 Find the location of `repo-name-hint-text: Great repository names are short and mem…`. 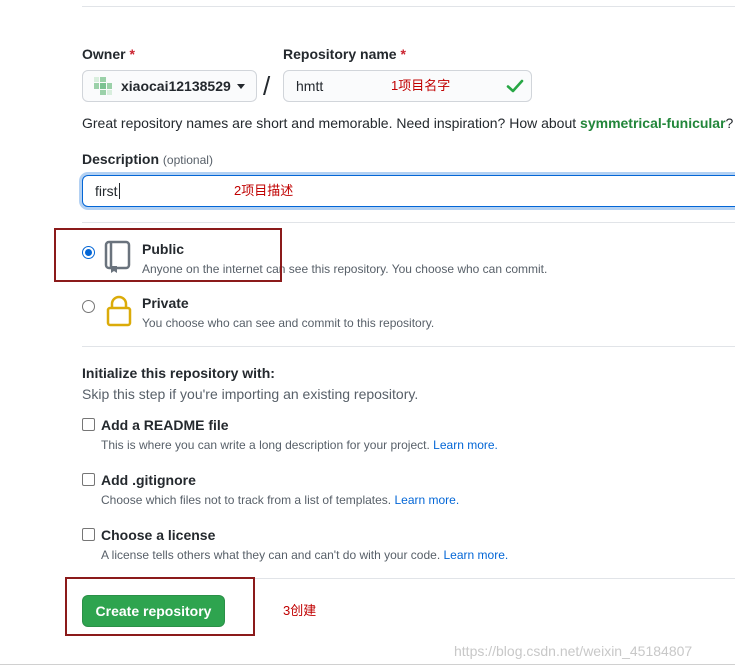

repo-name-hint-text: Great repository names are short and mem… is located at coordinates (331, 123).